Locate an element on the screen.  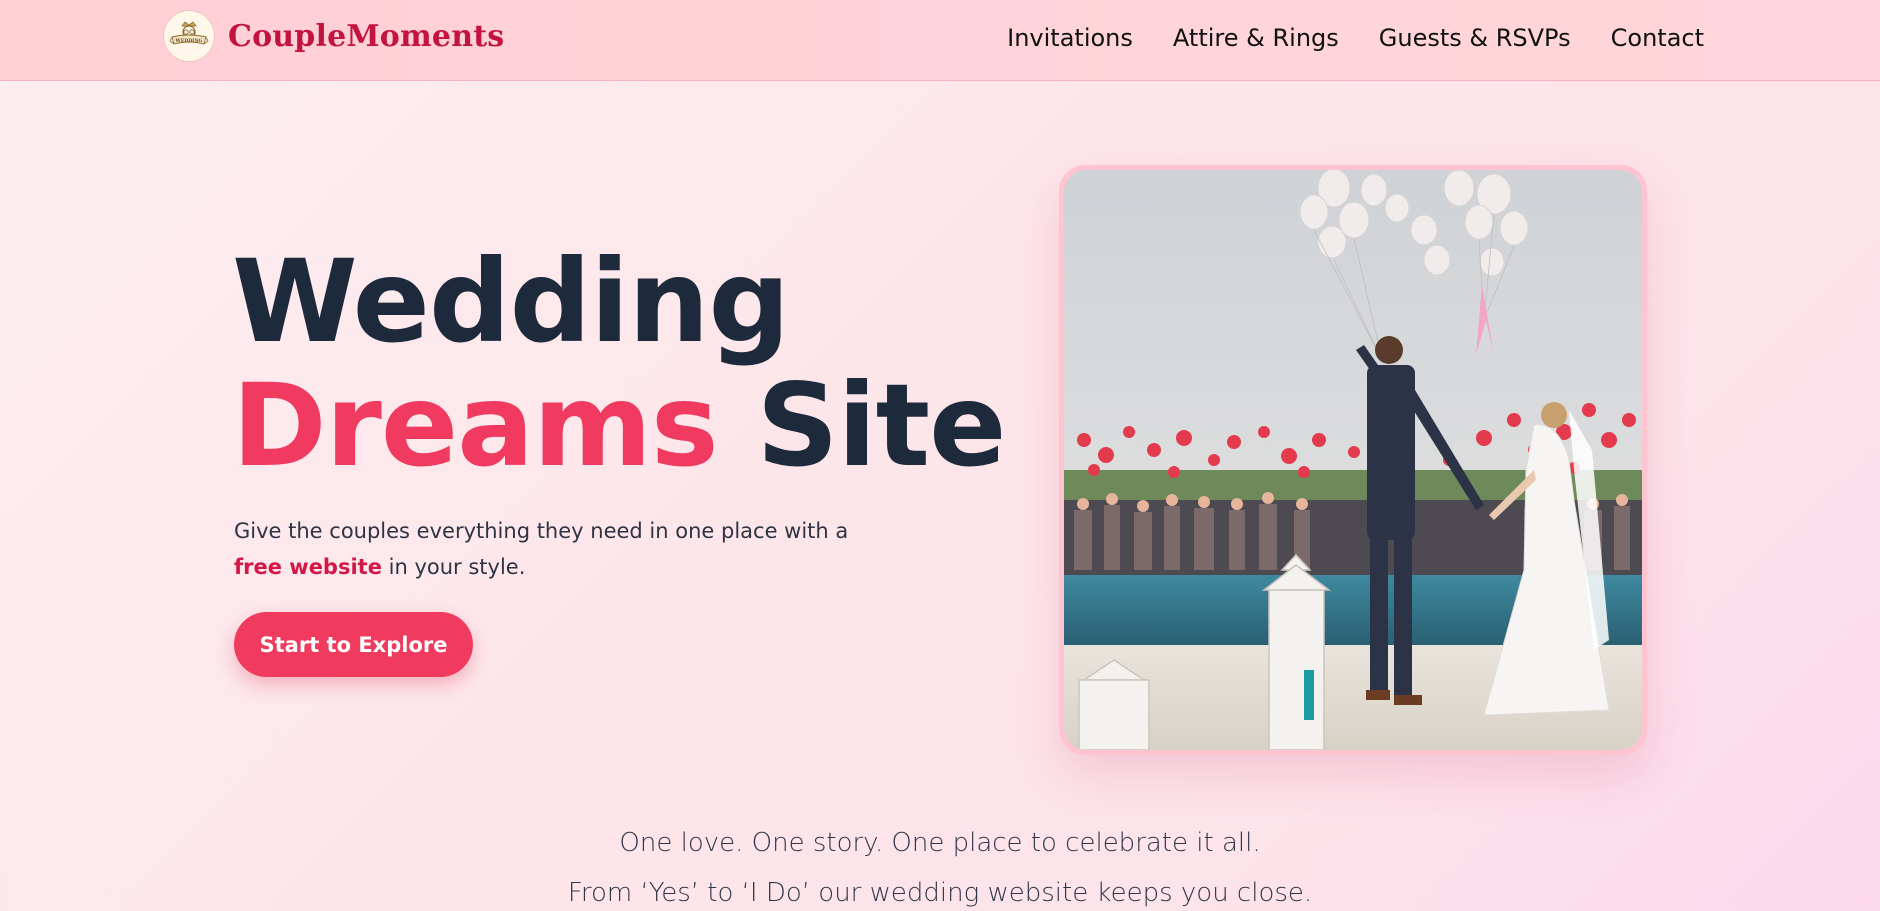
nav-item-attire-rings: Attire & Rings is located at coordinates (1256, 38).